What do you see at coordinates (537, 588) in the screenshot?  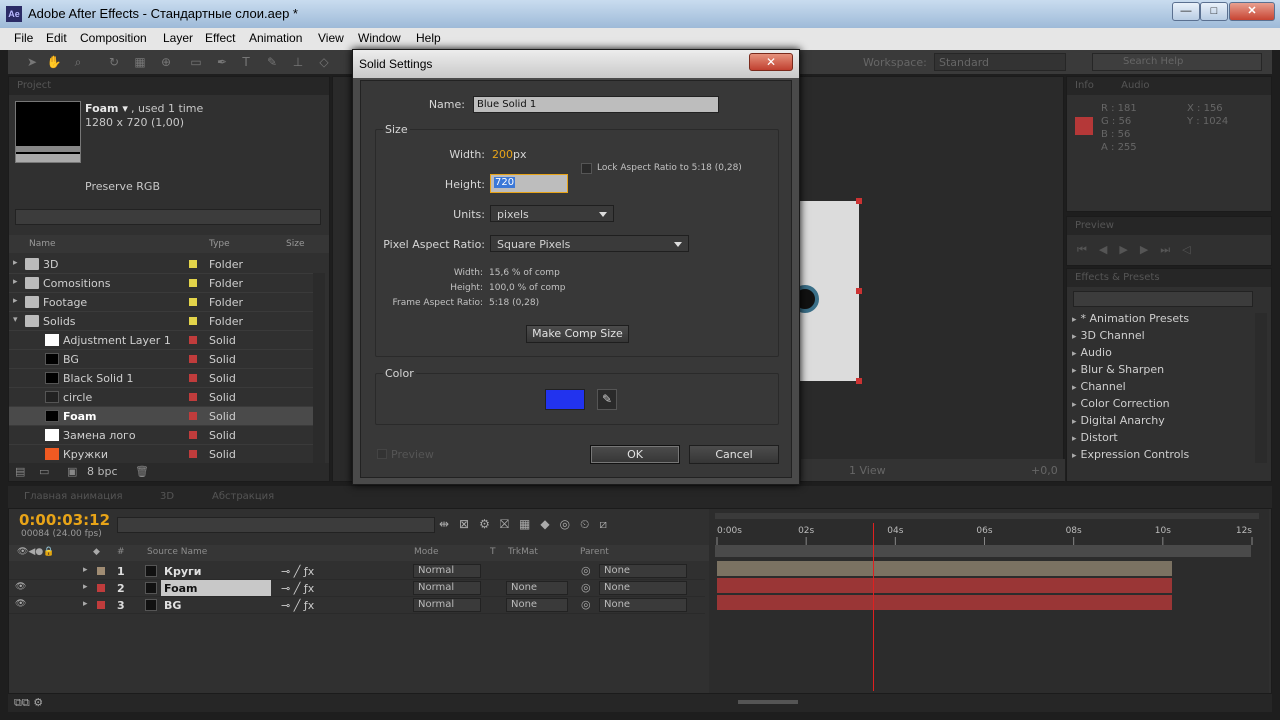 I see `trkmat-select: None` at bounding box center [537, 588].